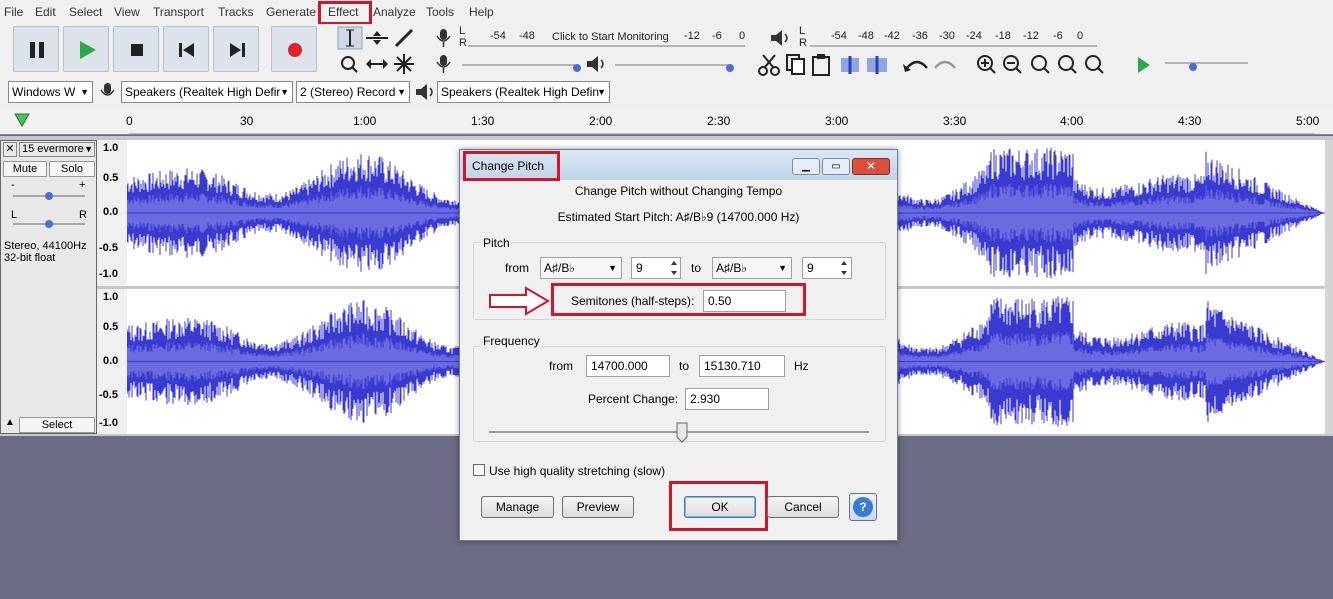 This screenshot has height=599, width=1333. I want to click on effect-menu-highlight, so click(345, 13).